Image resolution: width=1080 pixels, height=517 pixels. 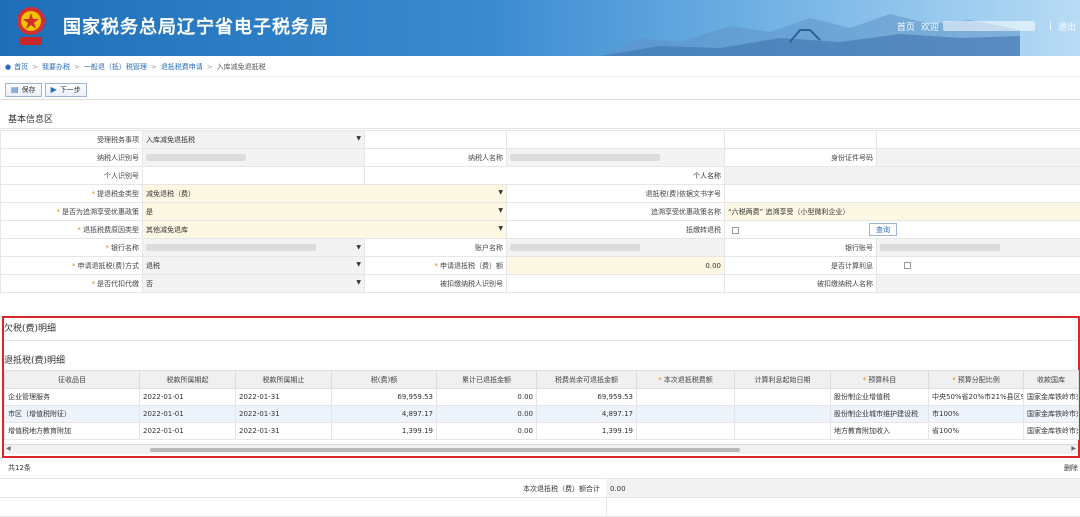 I want to click on pursue-policy-name-field: “六税两费” 追溯享受（小型微利企业）, so click(x=902, y=211).